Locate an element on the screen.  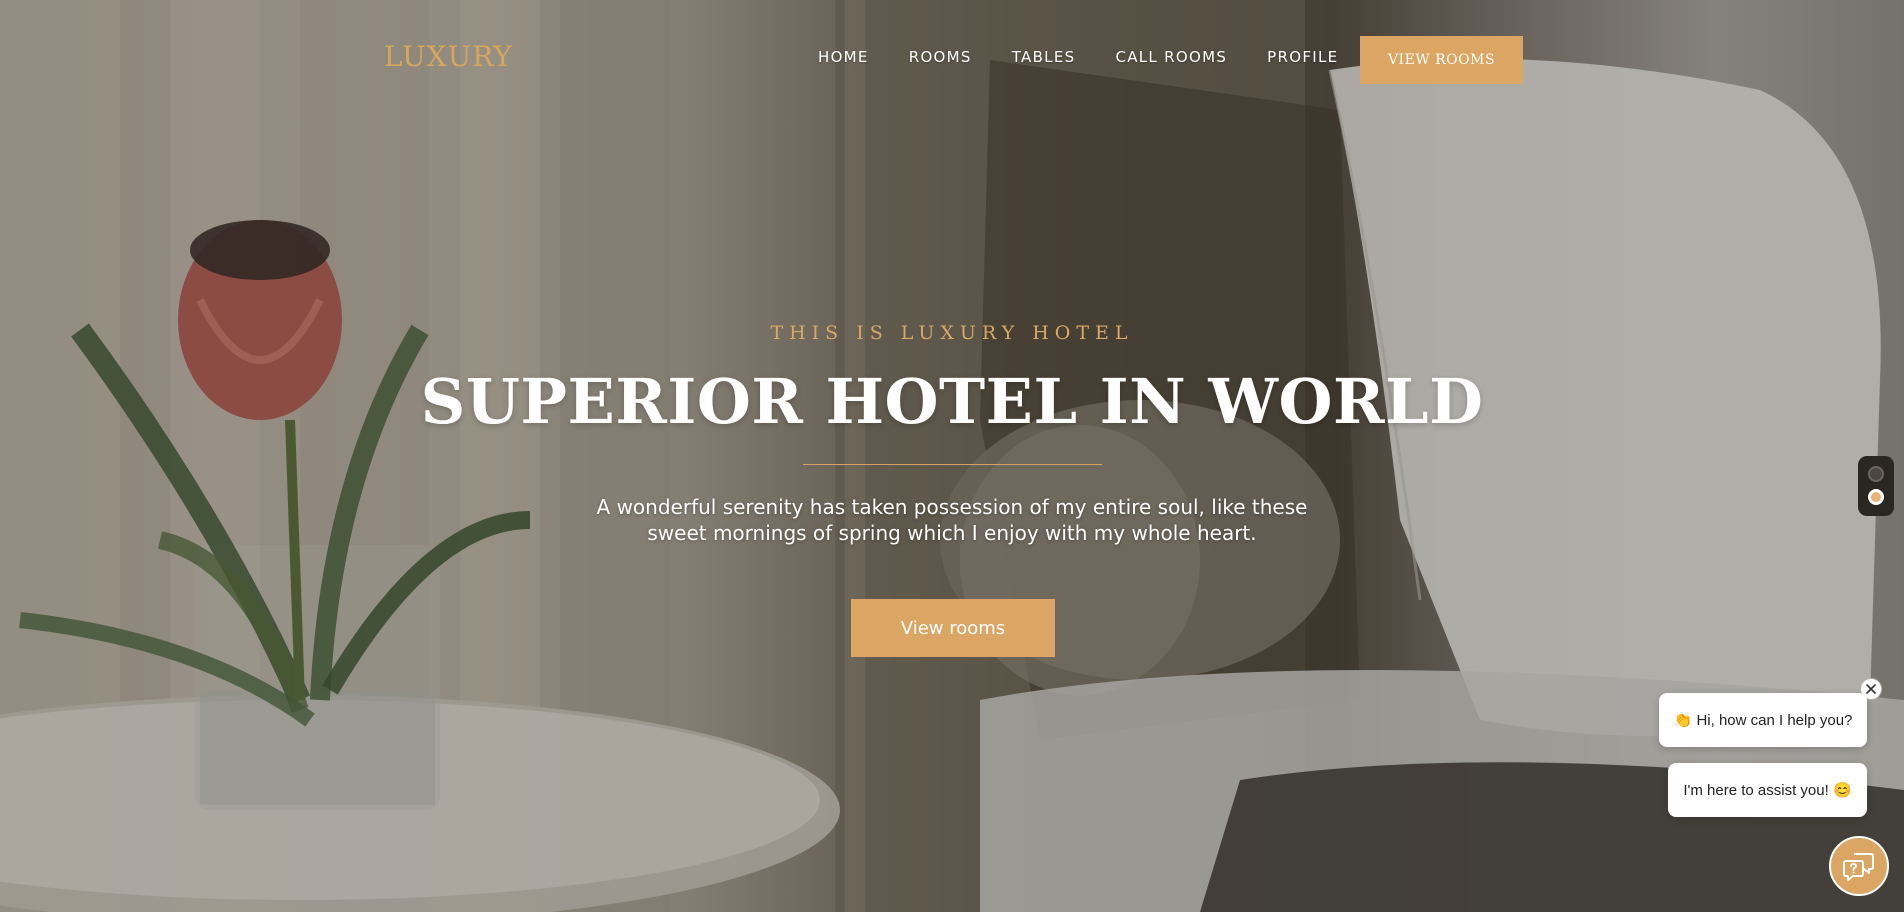
nav-rooms: ROOMS is located at coordinates (940, 57).